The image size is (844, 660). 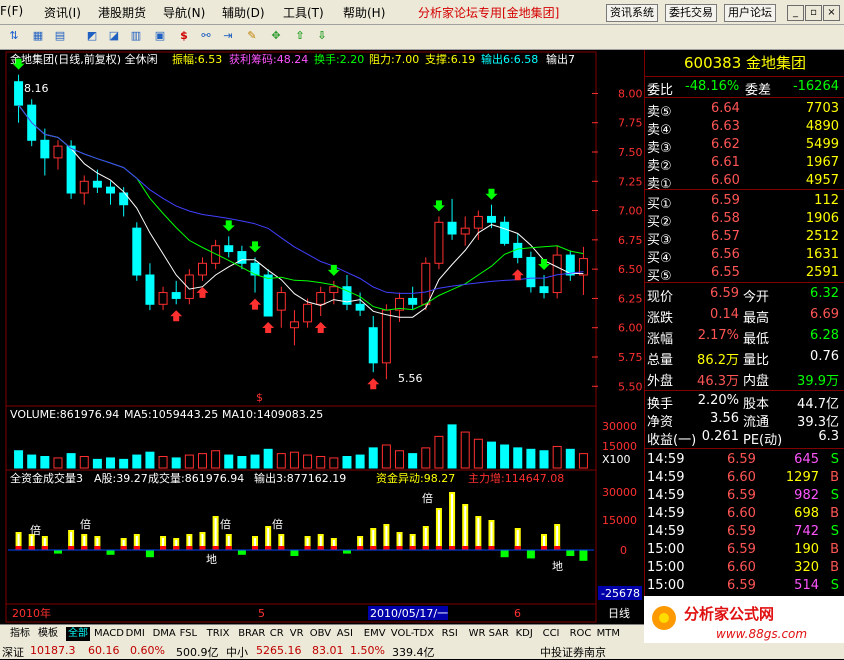 What do you see at coordinates (608, 634) in the screenshot?
I see `indicator-tab-mtm: MTM` at bounding box center [608, 634].